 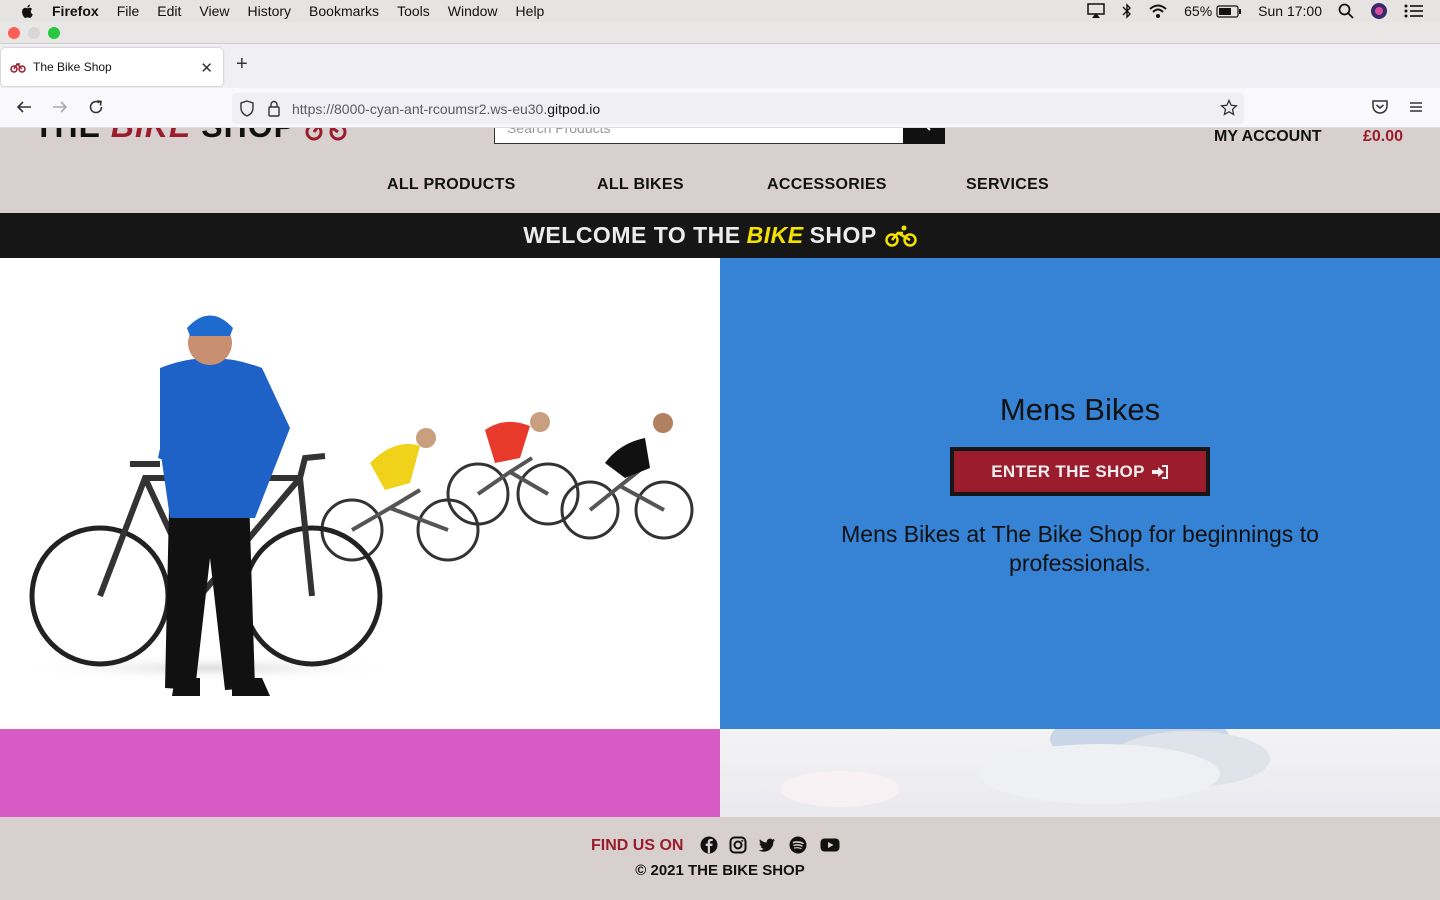 I want to click on pink-promo-panel, so click(x=360, y=773).